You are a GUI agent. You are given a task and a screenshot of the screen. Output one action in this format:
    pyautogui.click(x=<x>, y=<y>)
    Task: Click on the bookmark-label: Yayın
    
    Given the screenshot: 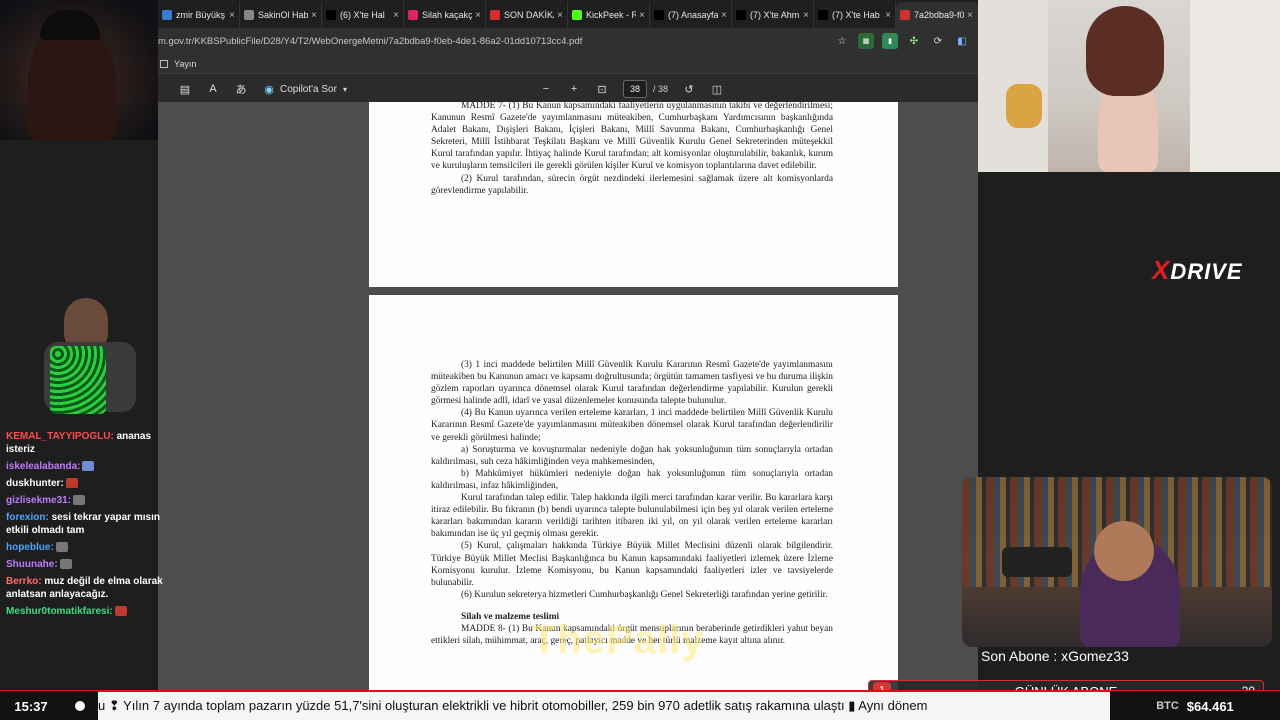 What is the action you would take?
    pyautogui.click(x=185, y=63)
    